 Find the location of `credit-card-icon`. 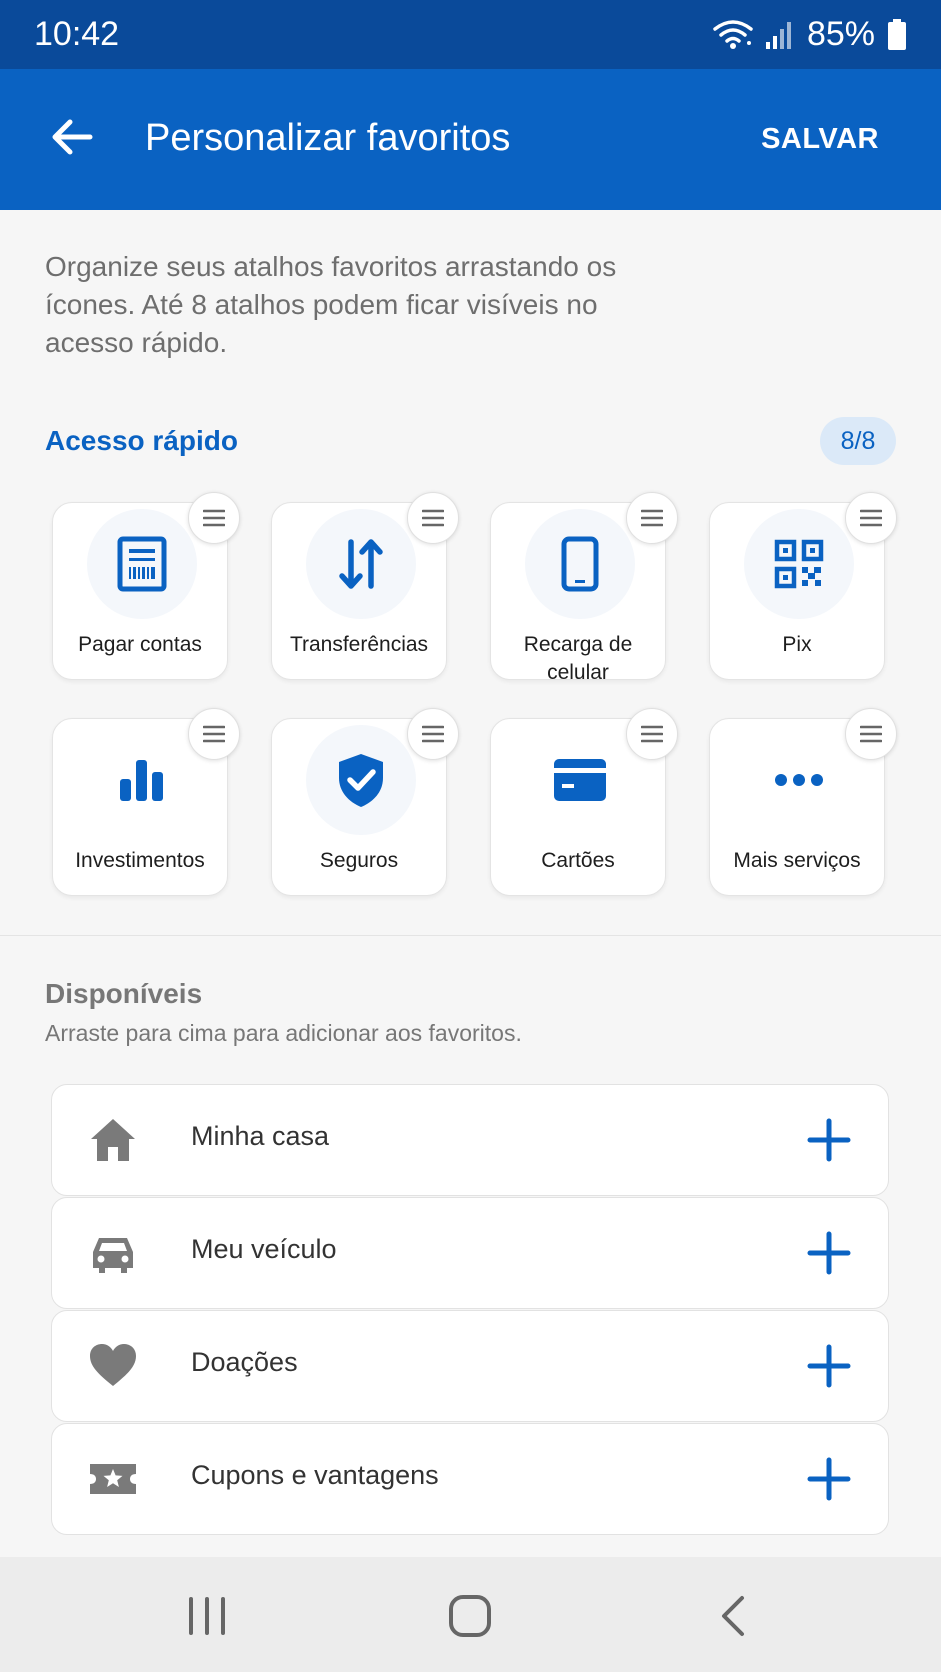

credit-card-icon is located at coordinates (580, 780).